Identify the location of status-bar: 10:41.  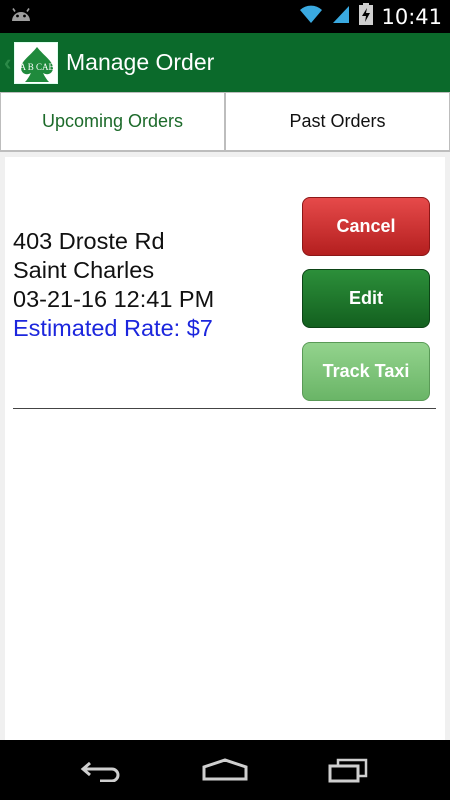
(225, 16).